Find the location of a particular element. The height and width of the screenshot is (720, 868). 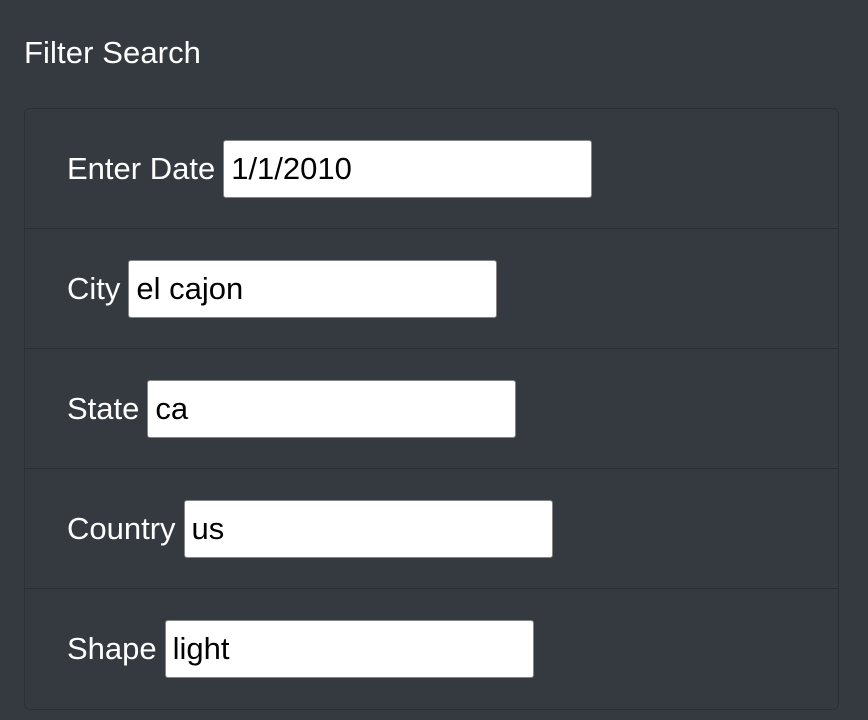

date-label: Enter Date is located at coordinates (141, 168).